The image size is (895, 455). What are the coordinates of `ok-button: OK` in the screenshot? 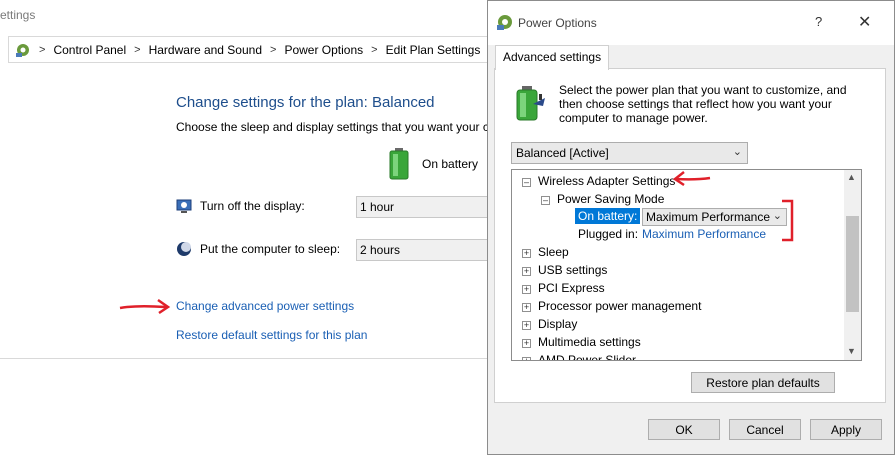 It's located at (684, 429).